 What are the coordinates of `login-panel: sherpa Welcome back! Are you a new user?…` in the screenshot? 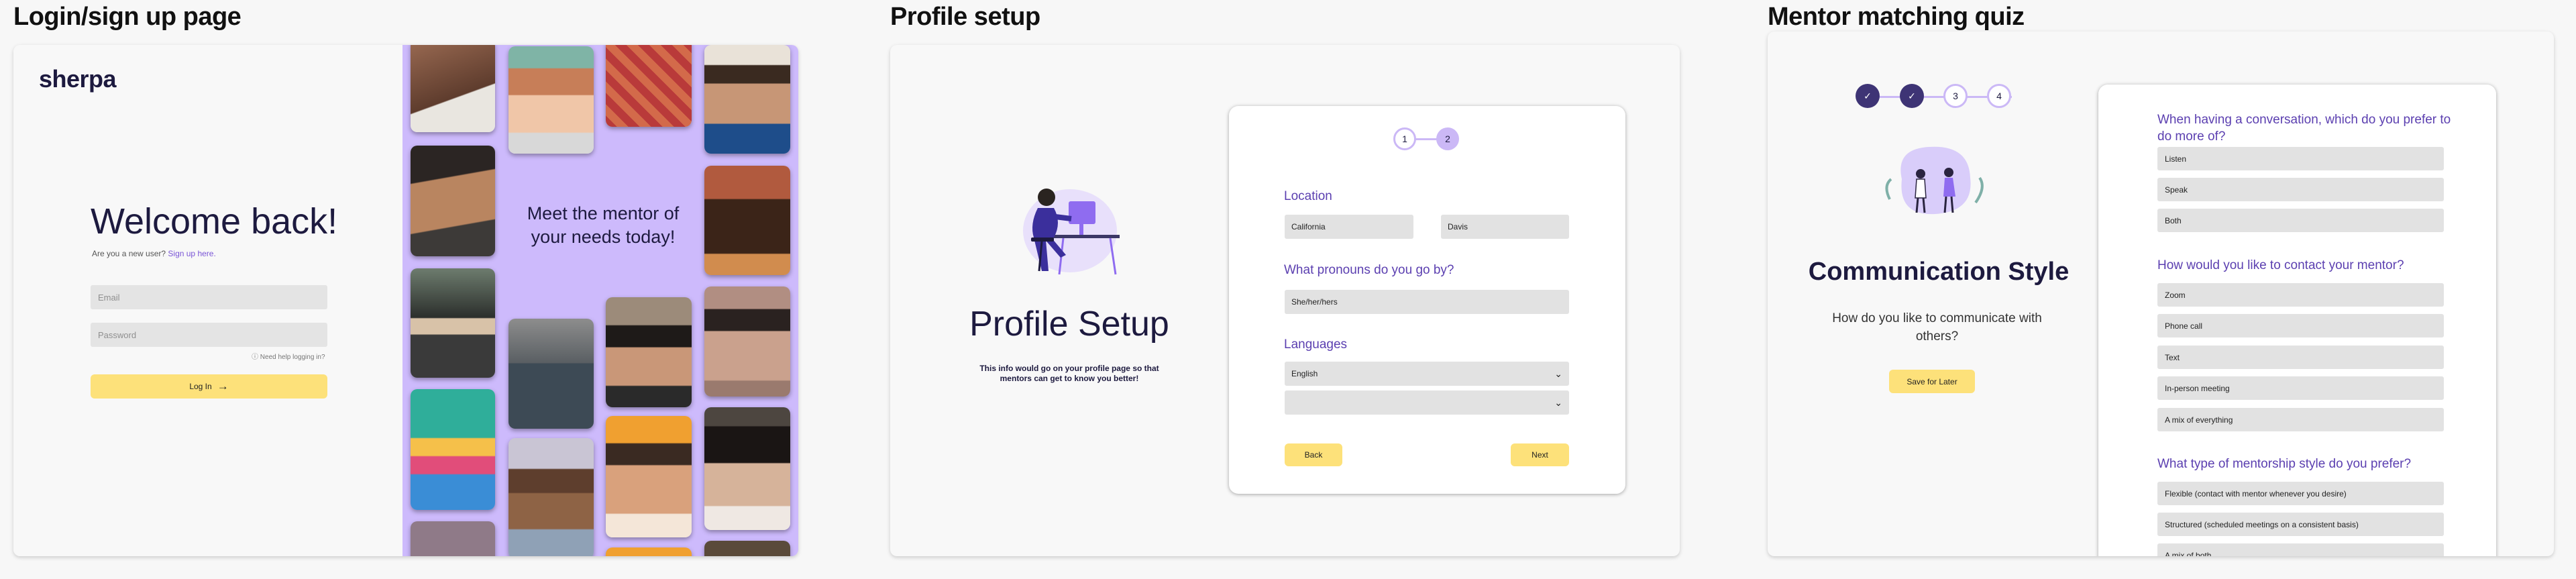 It's located at (207, 300).